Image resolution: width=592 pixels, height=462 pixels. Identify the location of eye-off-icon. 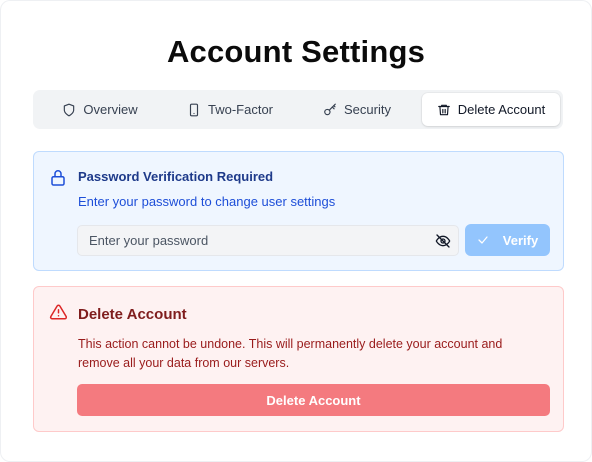
(443, 241).